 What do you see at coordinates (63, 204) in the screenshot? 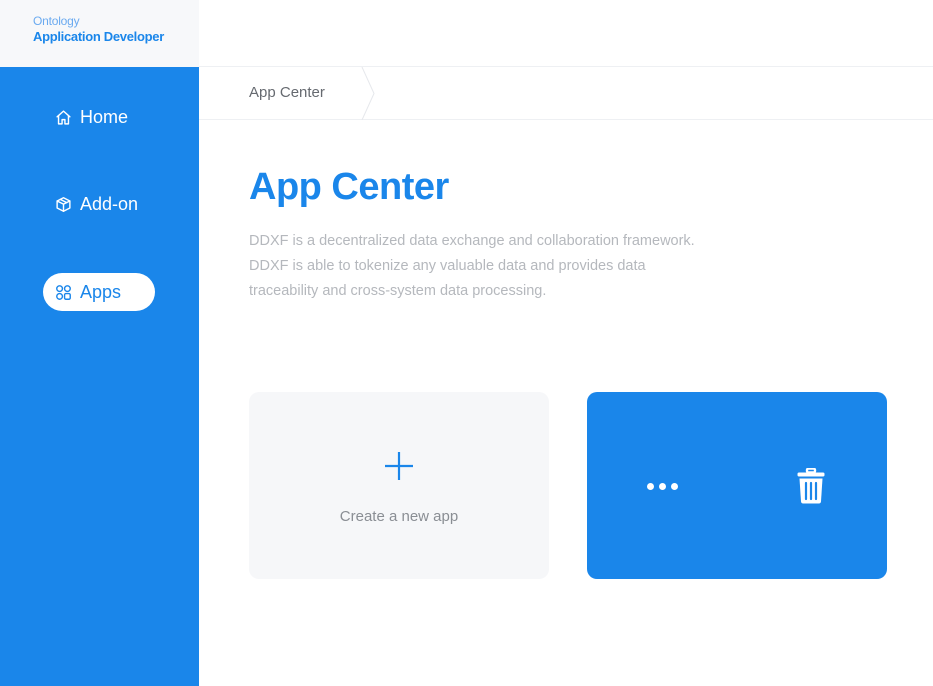
I see `cube-icon` at bounding box center [63, 204].